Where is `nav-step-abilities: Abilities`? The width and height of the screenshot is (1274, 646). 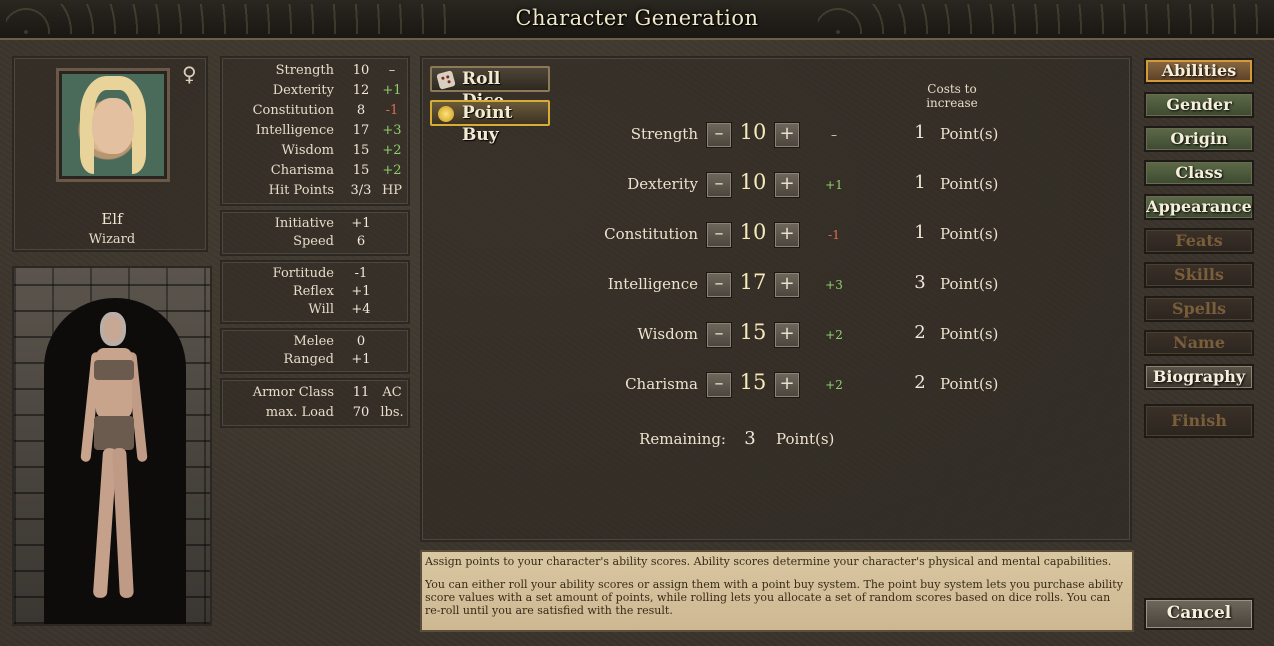 nav-step-abilities: Abilities is located at coordinates (1199, 71).